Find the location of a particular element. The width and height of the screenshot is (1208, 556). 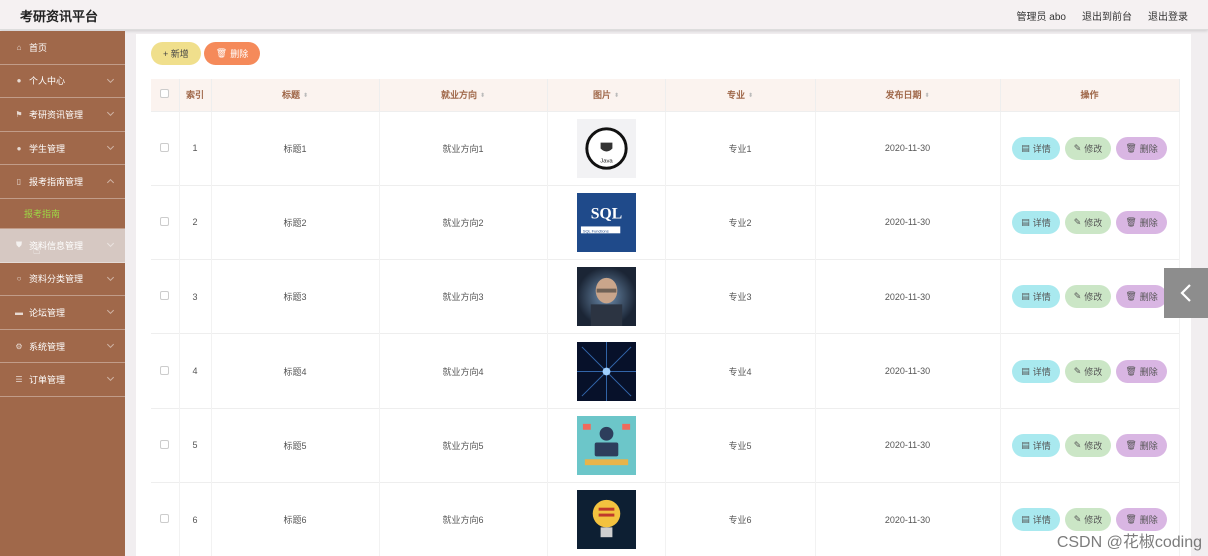

batch-delete-button: 🗑 删除 is located at coordinates (232, 53).